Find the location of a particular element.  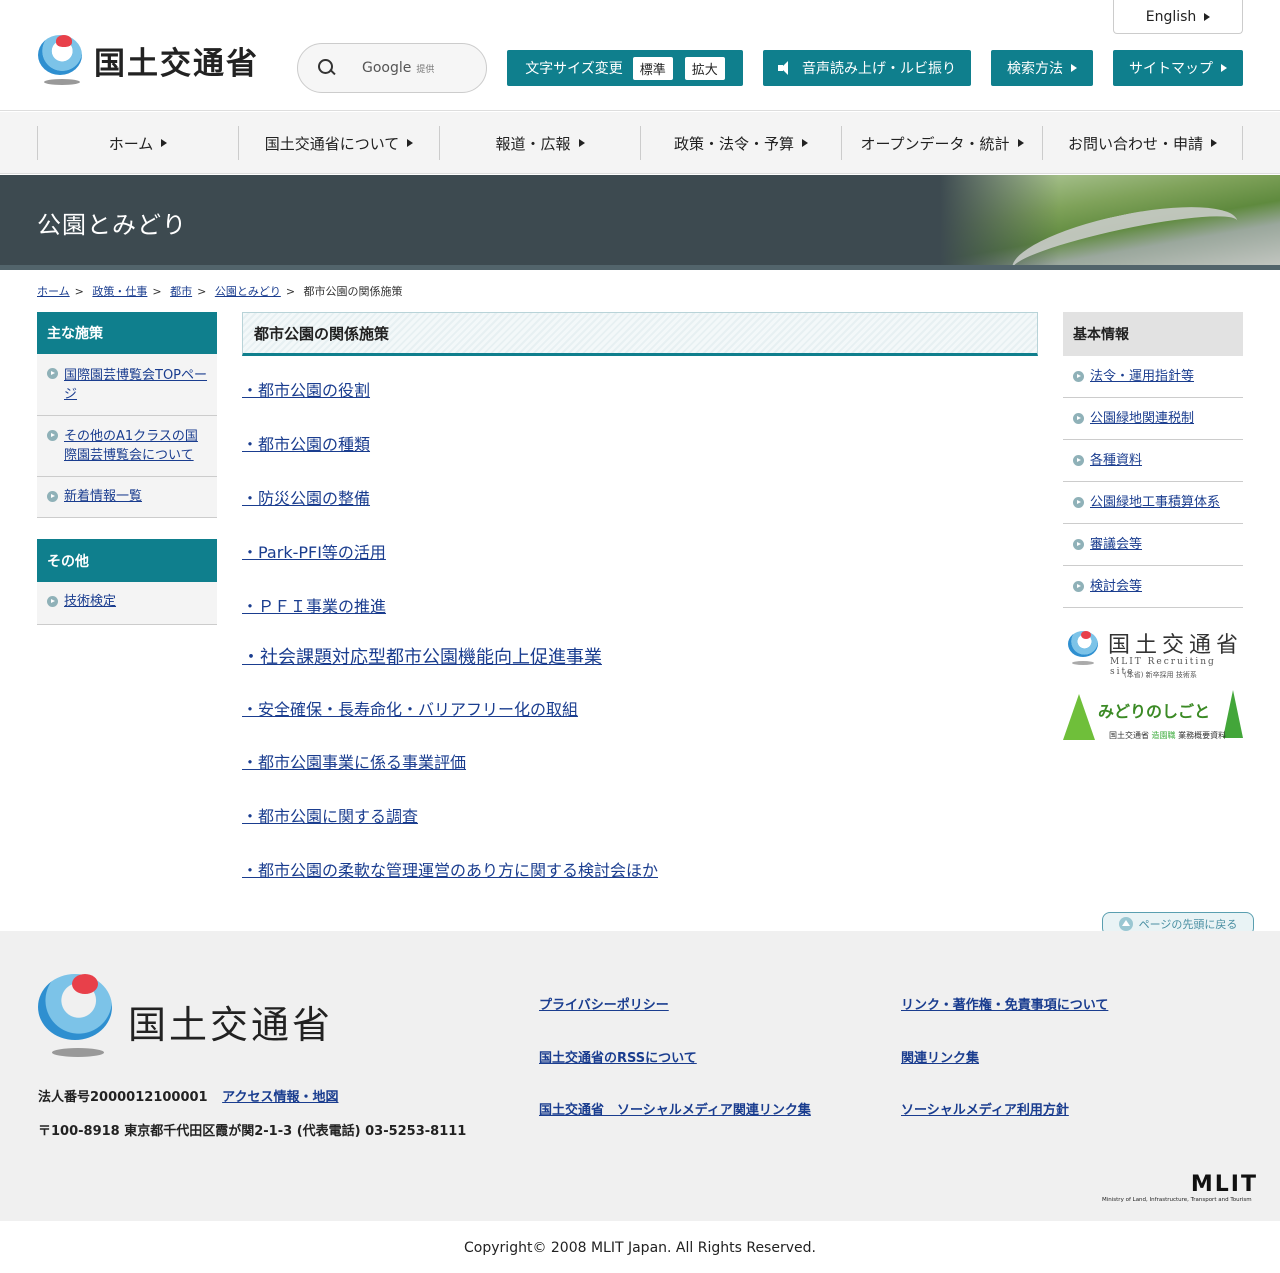

footer-logo: 国土交通省 is located at coordinates (188, 1017).